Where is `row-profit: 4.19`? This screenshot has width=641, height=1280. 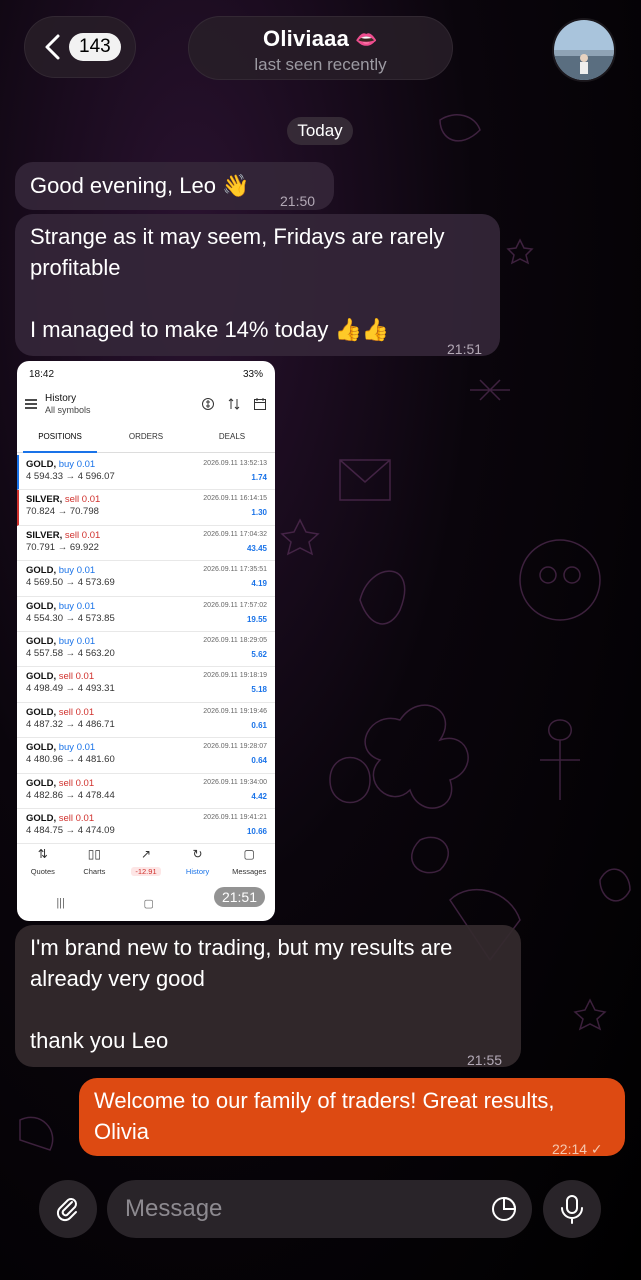 row-profit: 4.19 is located at coordinates (259, 584).